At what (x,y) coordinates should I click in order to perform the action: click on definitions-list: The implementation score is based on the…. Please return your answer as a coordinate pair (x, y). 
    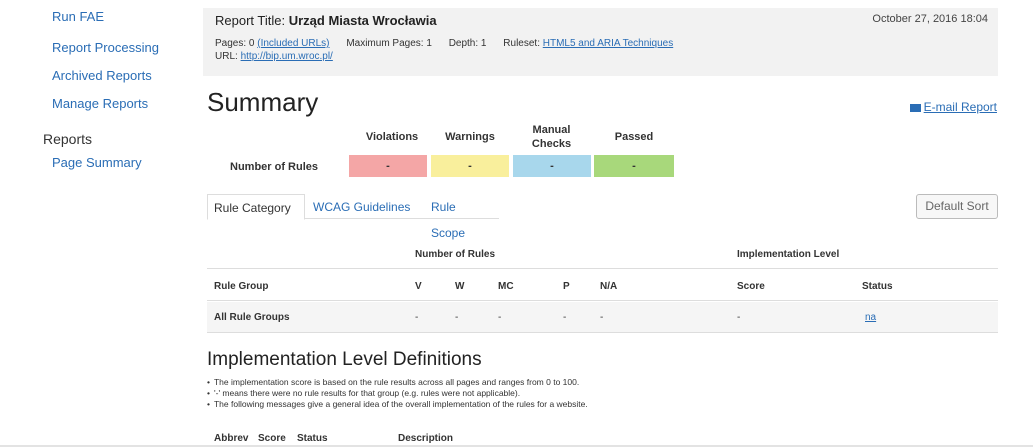
    Looking at the image, I should click on (397, 393).